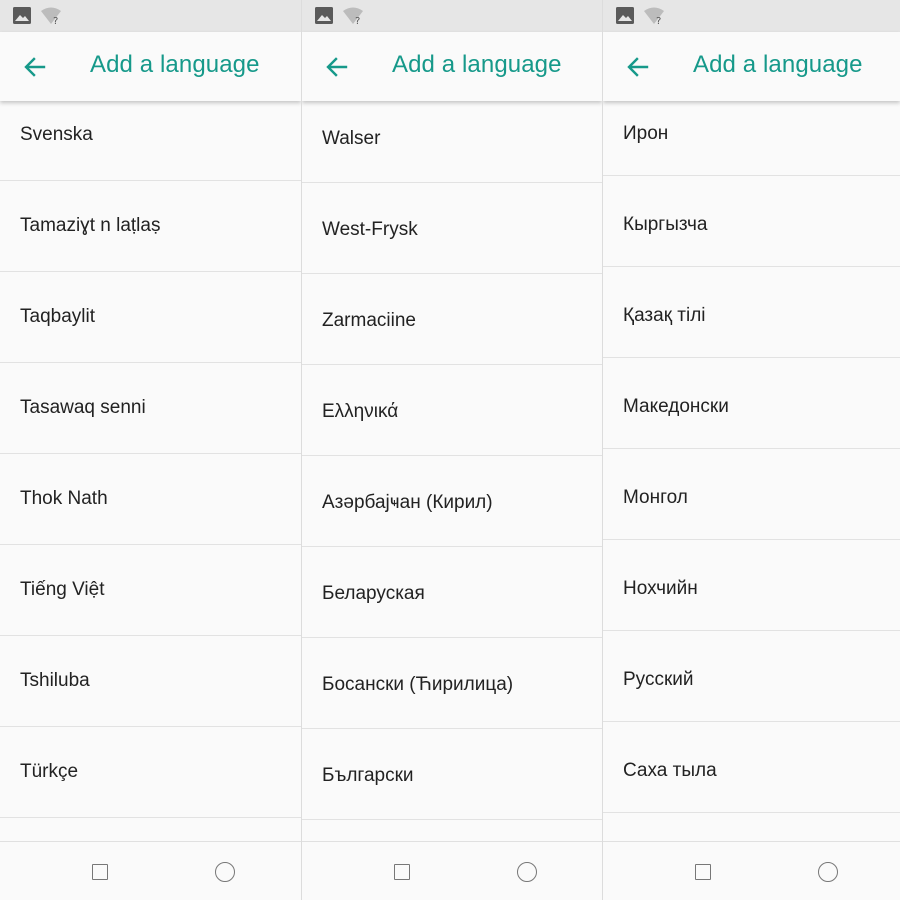 The image size is (900, 900). What do you see at coordinates (150, 590) in the screenshot?
I see `language-list-item: Tiếng Việt` at bounding box center [150, 590].